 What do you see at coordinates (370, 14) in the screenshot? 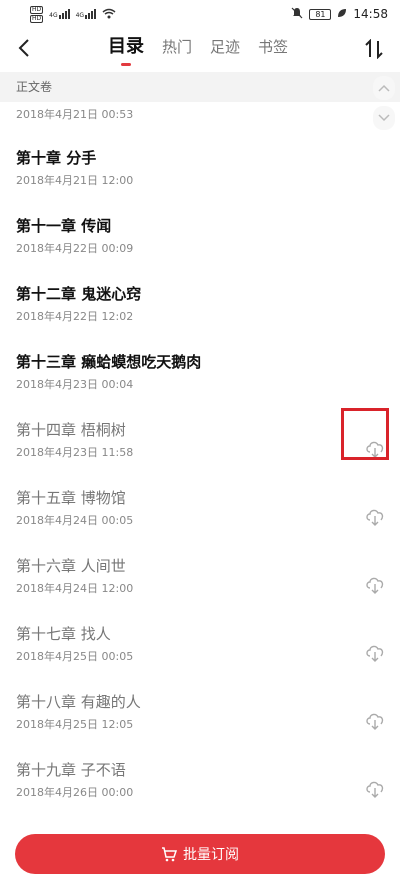
I see `clock: 14:58` at bounding box center [370, 14].